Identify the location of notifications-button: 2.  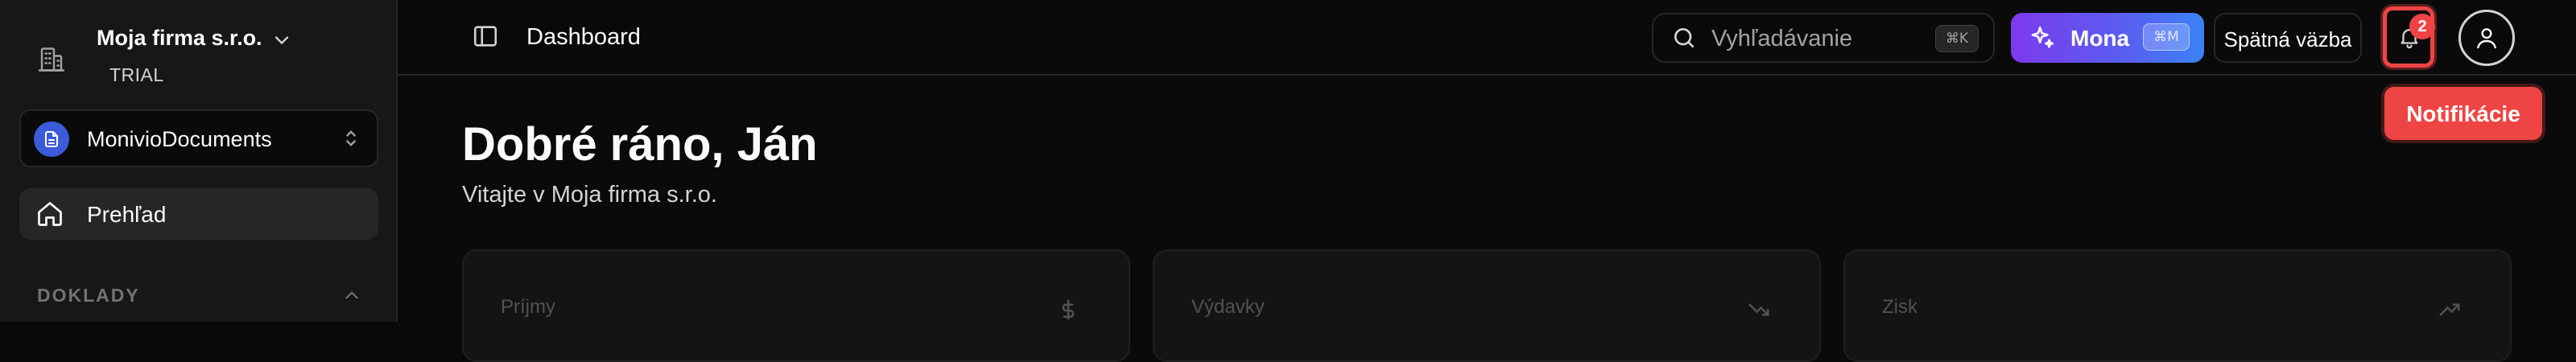
(2409, 37).